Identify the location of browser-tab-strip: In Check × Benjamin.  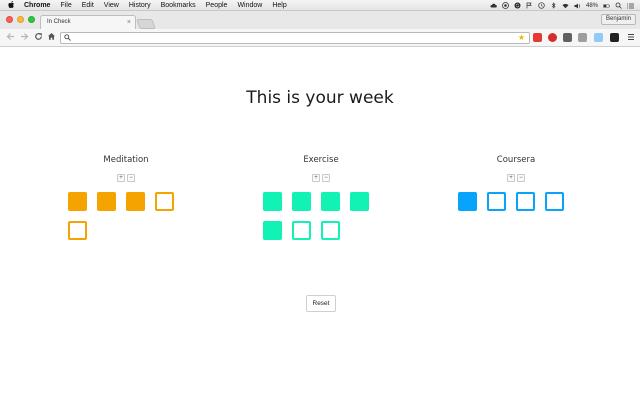
(320, 20).